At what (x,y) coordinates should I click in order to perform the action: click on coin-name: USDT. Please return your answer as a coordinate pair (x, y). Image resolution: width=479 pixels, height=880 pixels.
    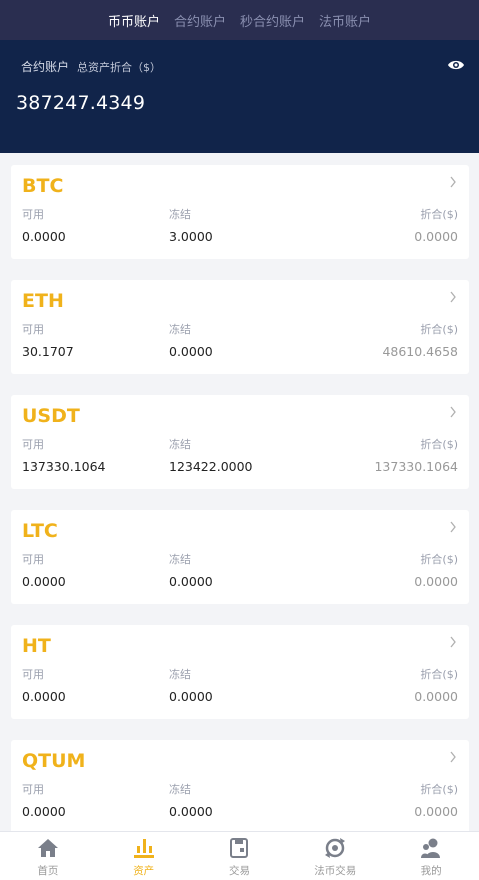
    Looking at the image, I should click on (51, 416).